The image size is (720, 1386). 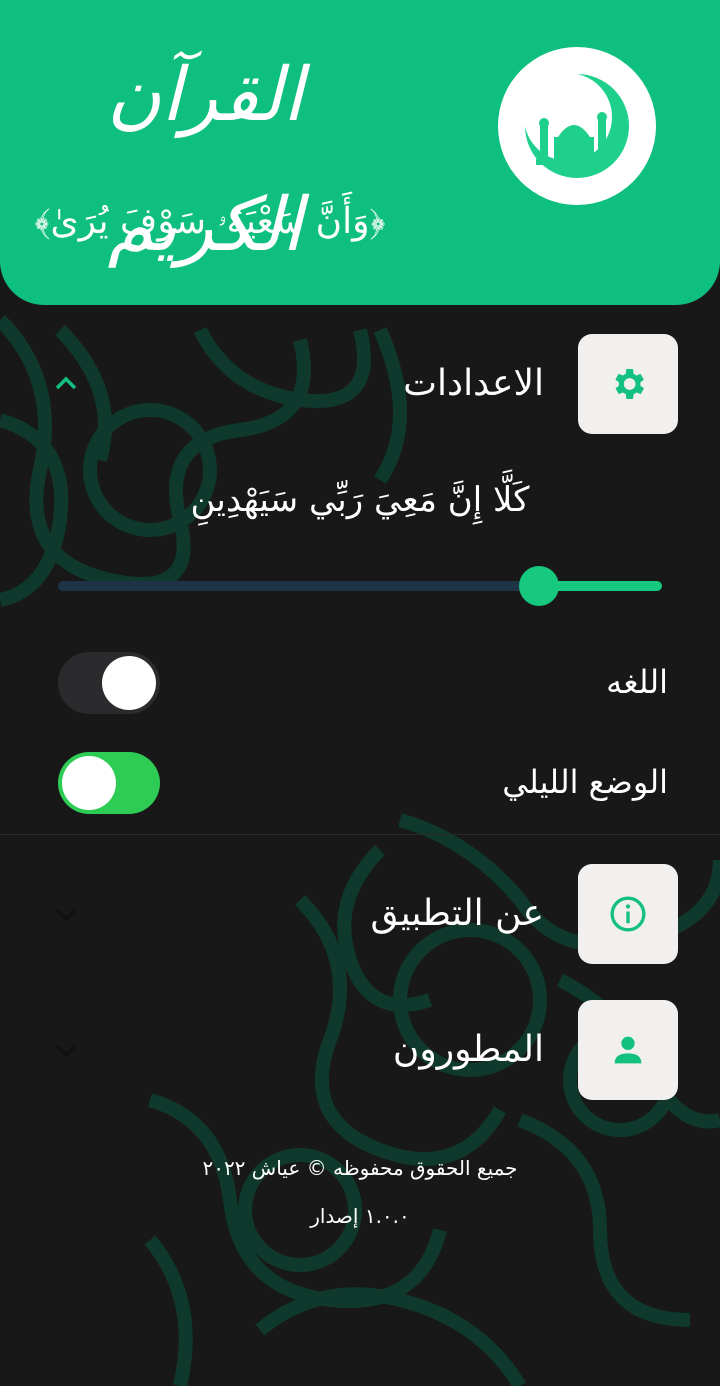 I want to click on language-label: اللغه, so click(x=637, y=682).